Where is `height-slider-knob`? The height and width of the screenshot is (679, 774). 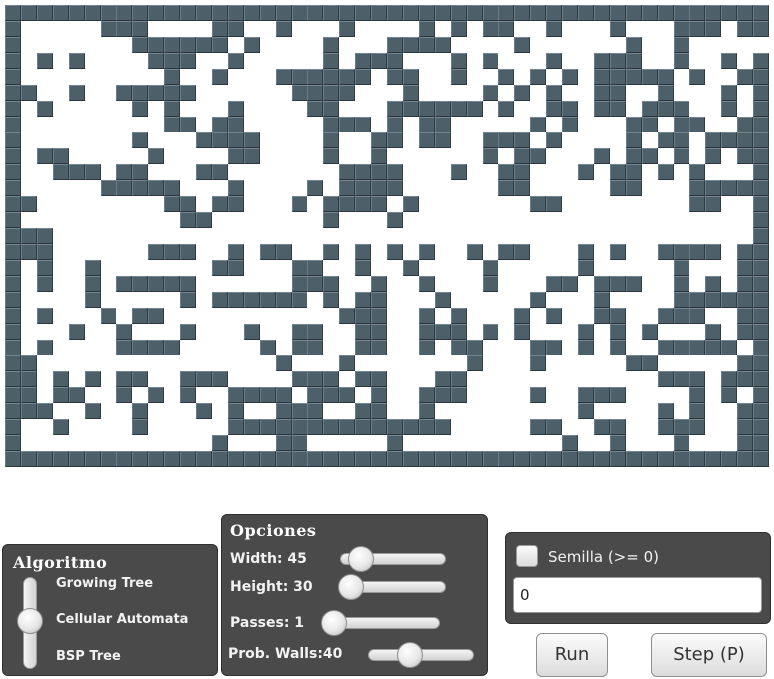 height-slider-knob is located at coordinates (350, 587).